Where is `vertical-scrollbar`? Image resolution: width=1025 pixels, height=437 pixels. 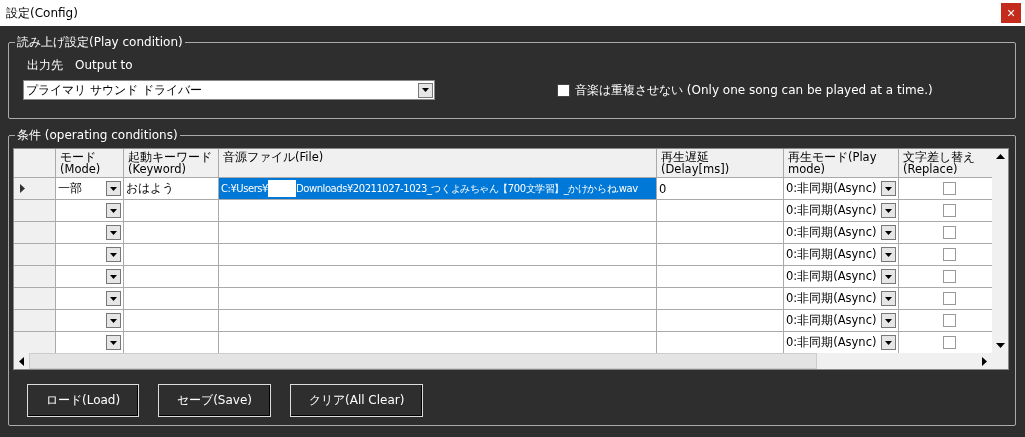
vertical-scrollbar is located at coordinates (1000, 251).